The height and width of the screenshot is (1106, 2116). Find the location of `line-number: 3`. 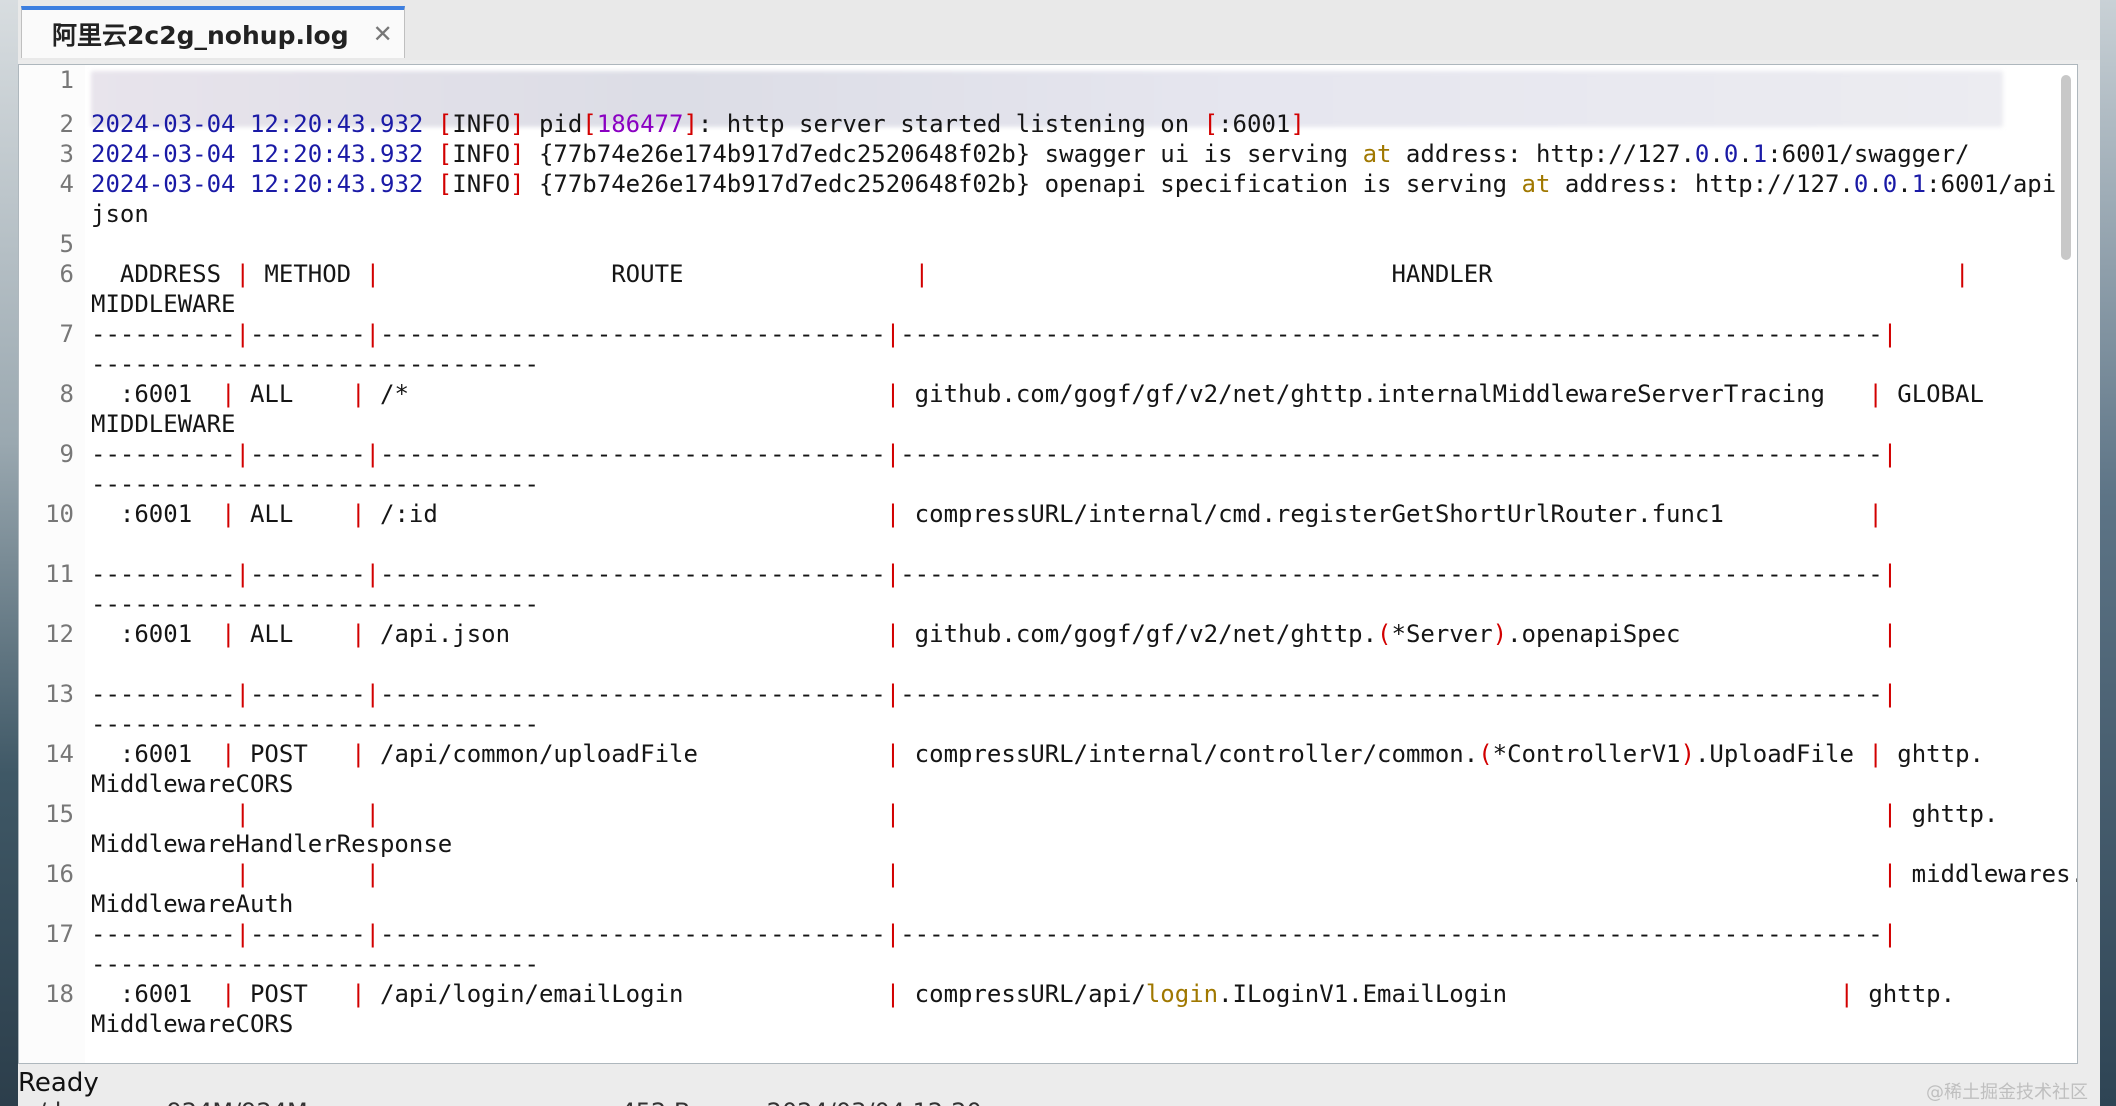

line-number: 3 is located at coordinates (66, 154).